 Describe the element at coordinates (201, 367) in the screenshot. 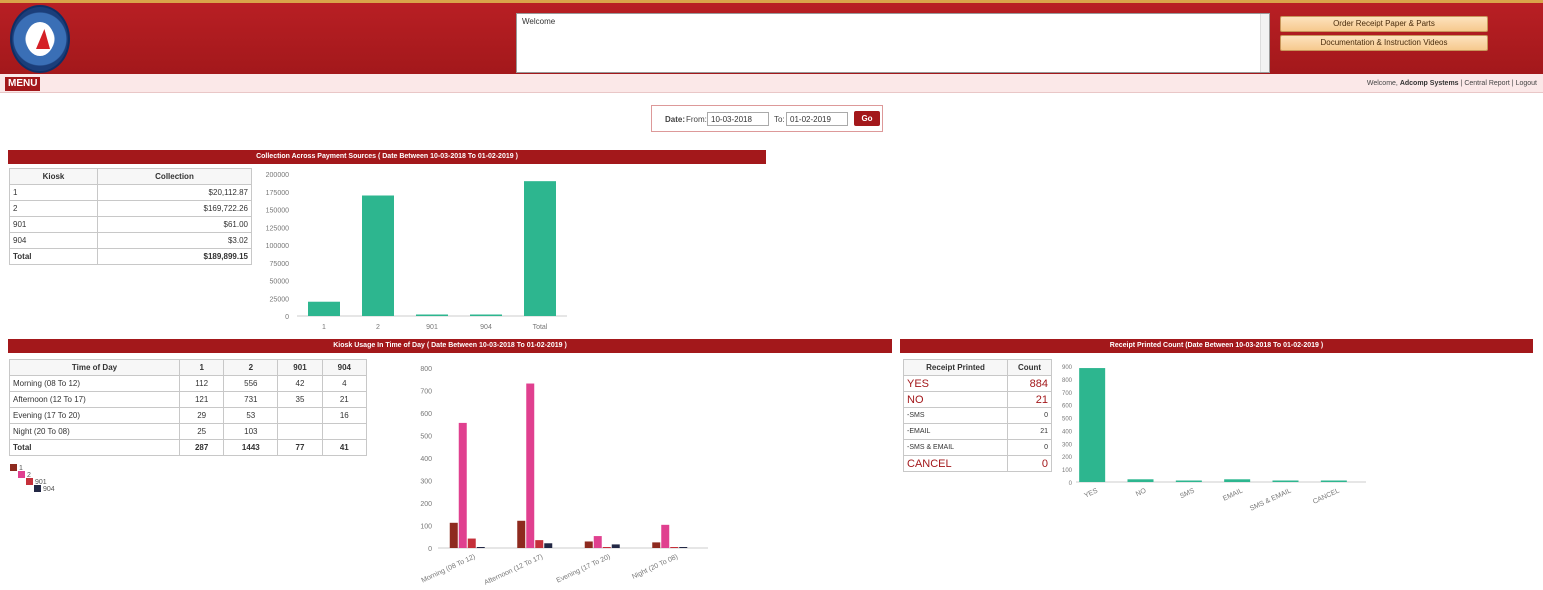

I see `column-header: 1` at that location.